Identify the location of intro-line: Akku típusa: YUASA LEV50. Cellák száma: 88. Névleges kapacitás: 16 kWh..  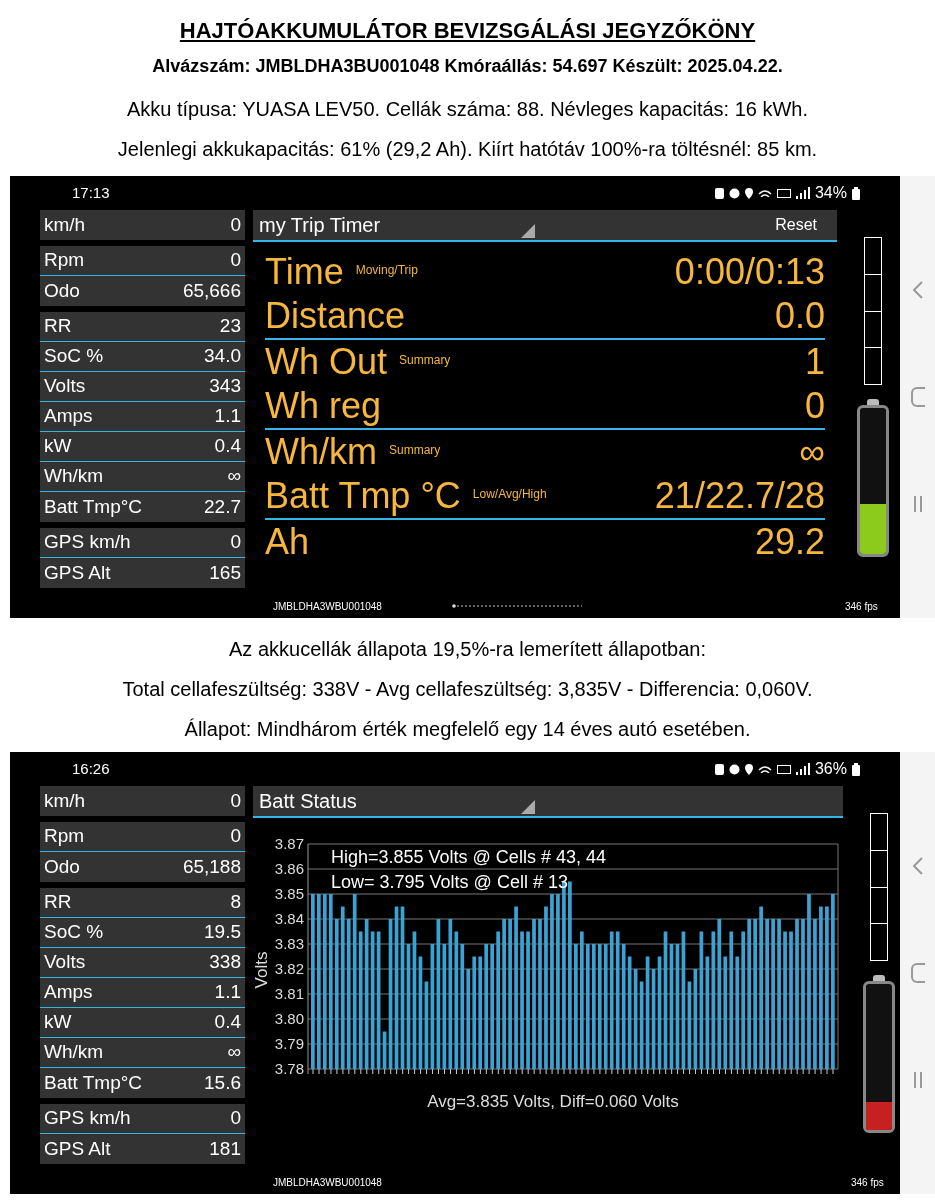
(467, 109).